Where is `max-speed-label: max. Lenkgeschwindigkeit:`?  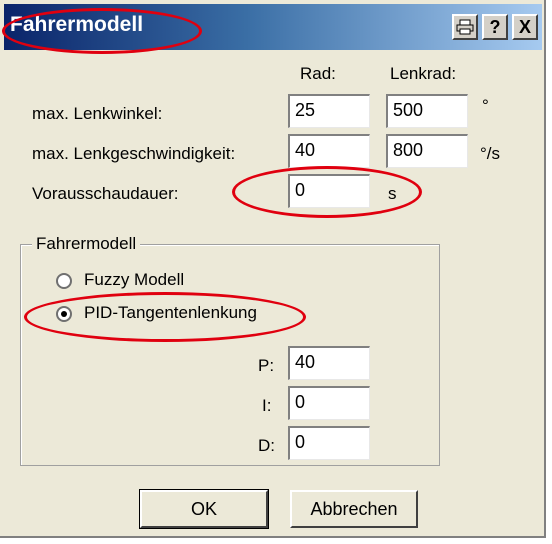 max-speed-label: max. Lenkgeschwindigkeit: is located at coordinates (134, 153).